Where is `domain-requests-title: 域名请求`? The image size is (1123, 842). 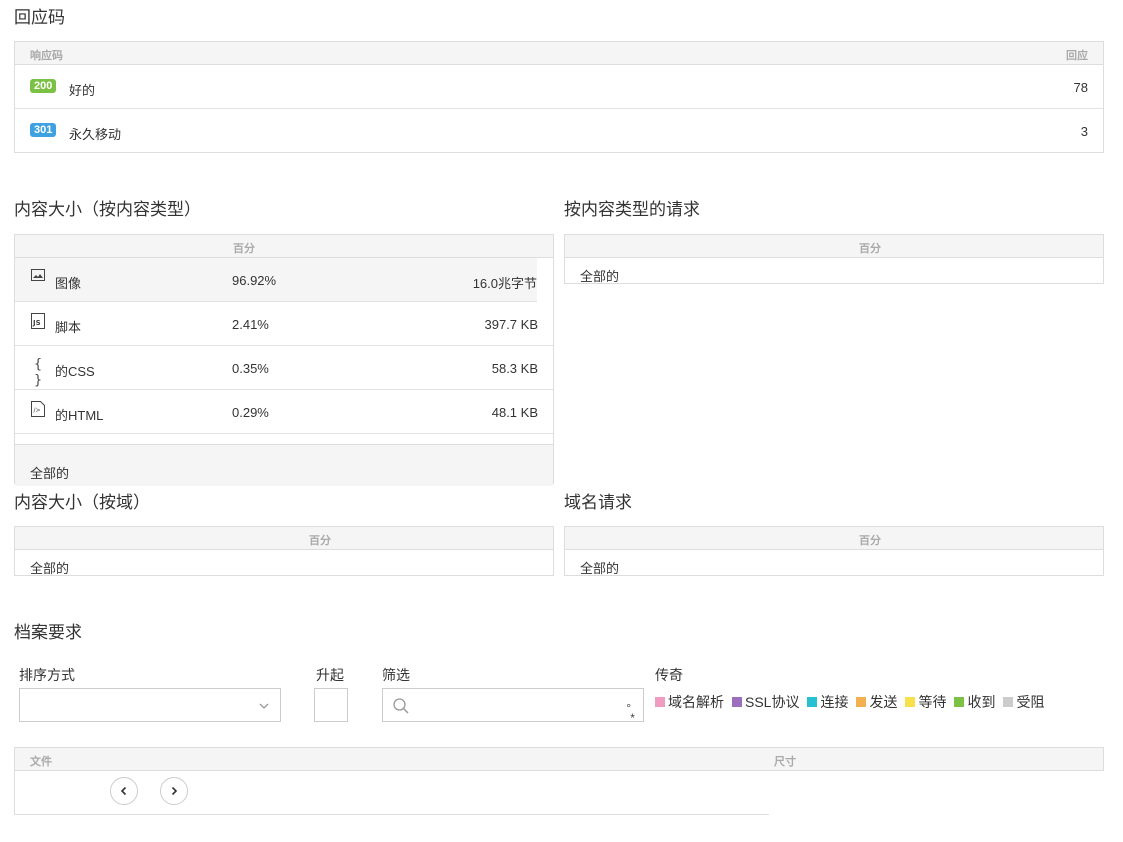 domain-requests-title: 域名请求 is located at coordinates (598, 502).